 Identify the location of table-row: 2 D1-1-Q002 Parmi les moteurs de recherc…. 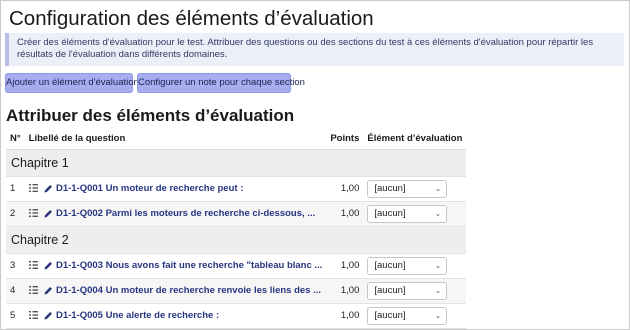
(236, 214).